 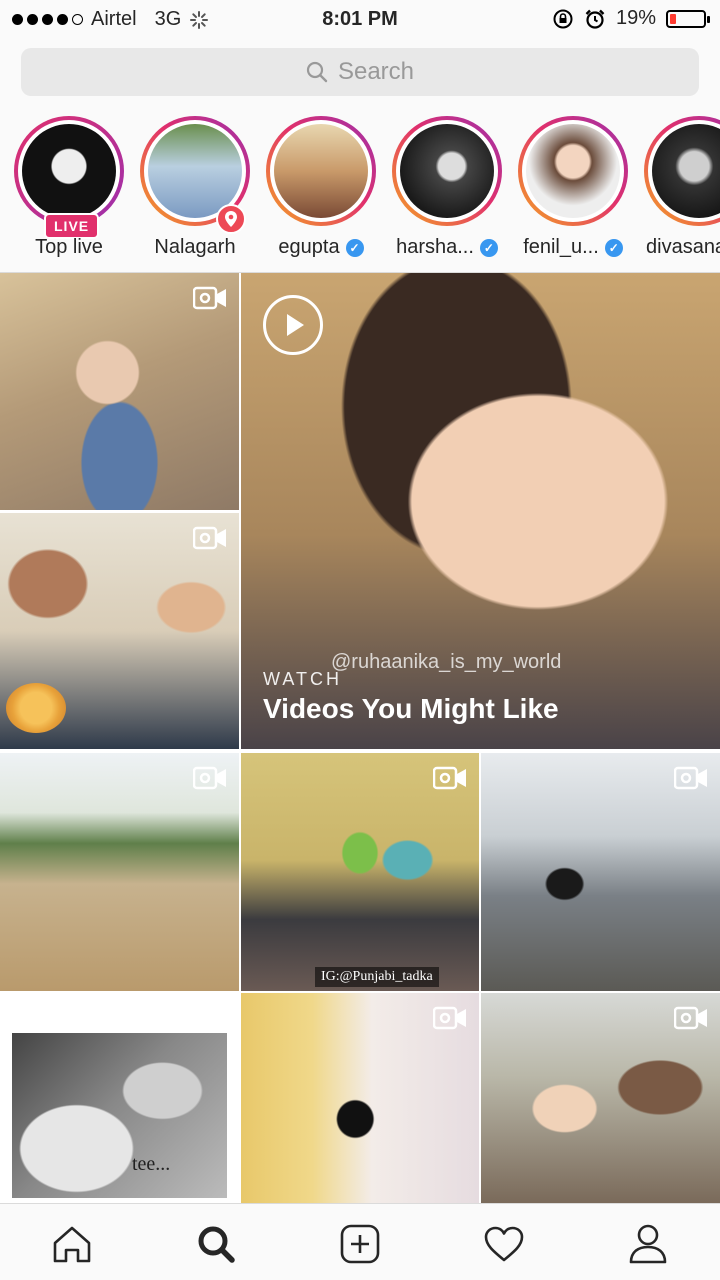 I want to click on story-label: harsha... ✓, so click(x=447, y=247).